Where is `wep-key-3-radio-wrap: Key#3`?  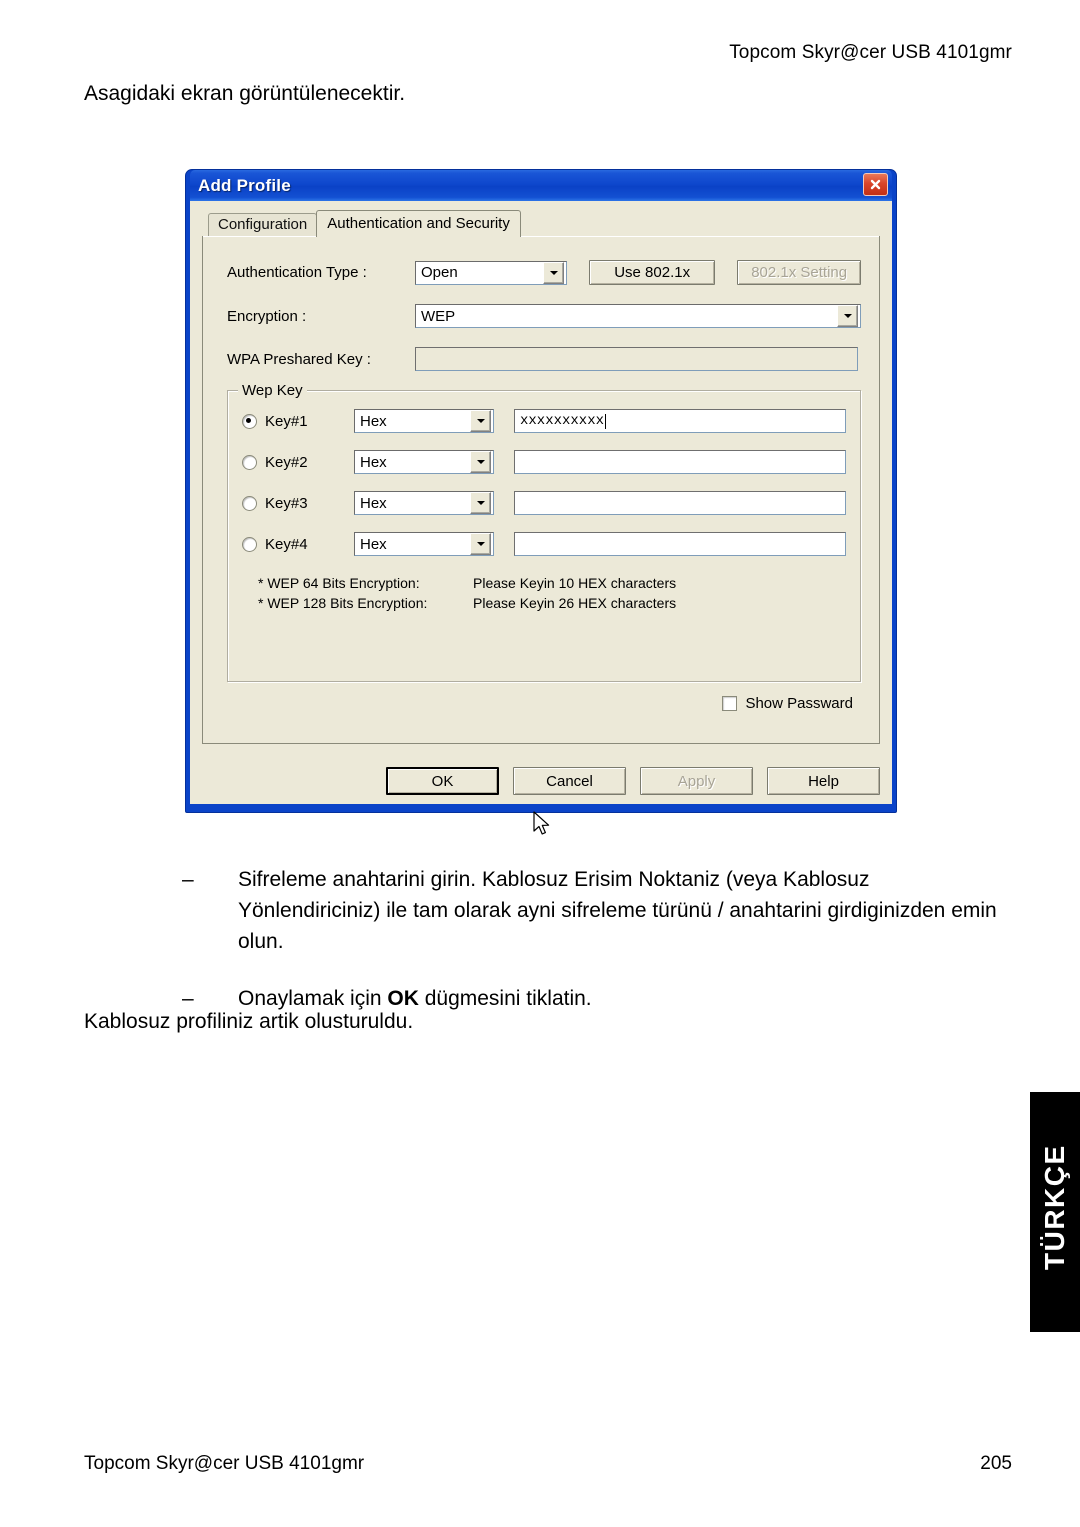
wep-key-3-radio-wrap: Key#3 is located at coordinates (298, 503).